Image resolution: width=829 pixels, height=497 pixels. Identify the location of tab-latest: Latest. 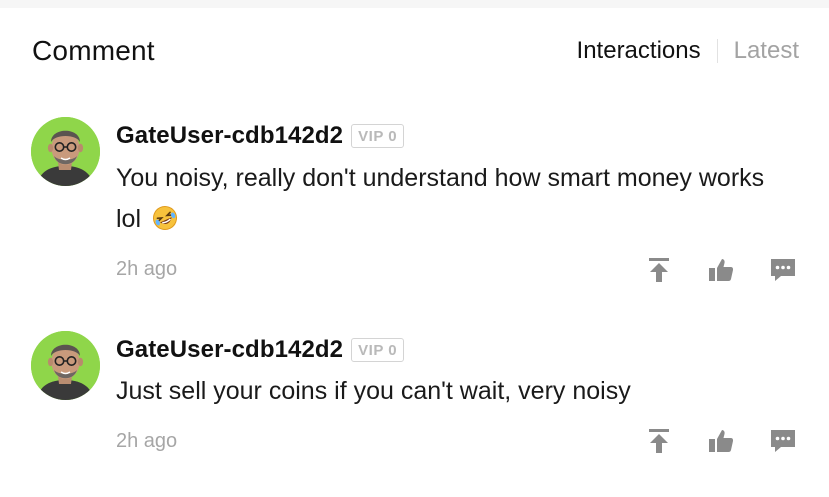
(766, 51).